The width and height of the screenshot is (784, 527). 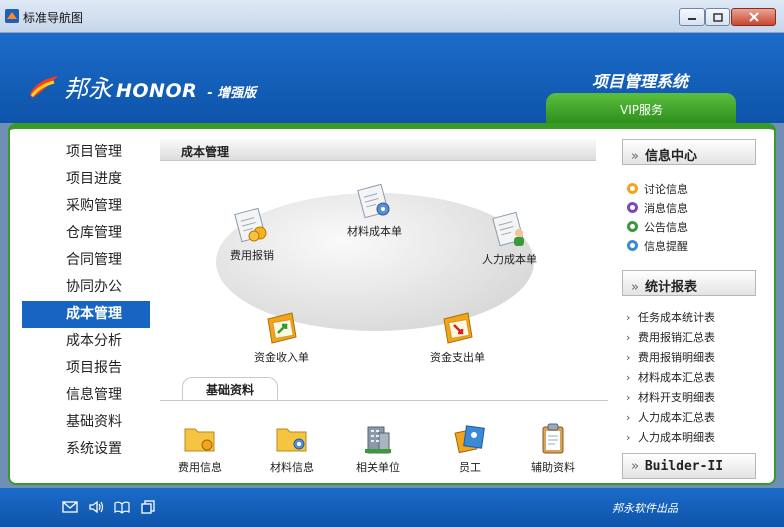 I want to click on app-icon, so click(x=12, y=16).